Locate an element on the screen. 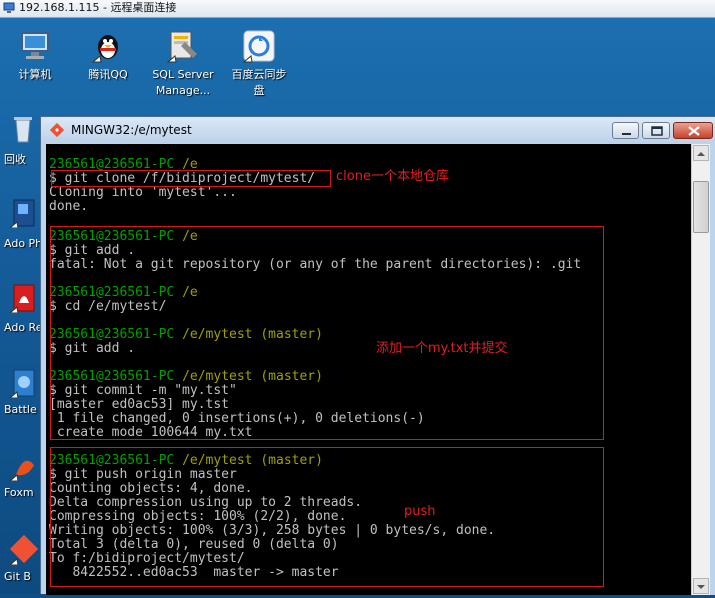  annotation-clone: clone一个本地仓库 is located at coordinates (392, 176).